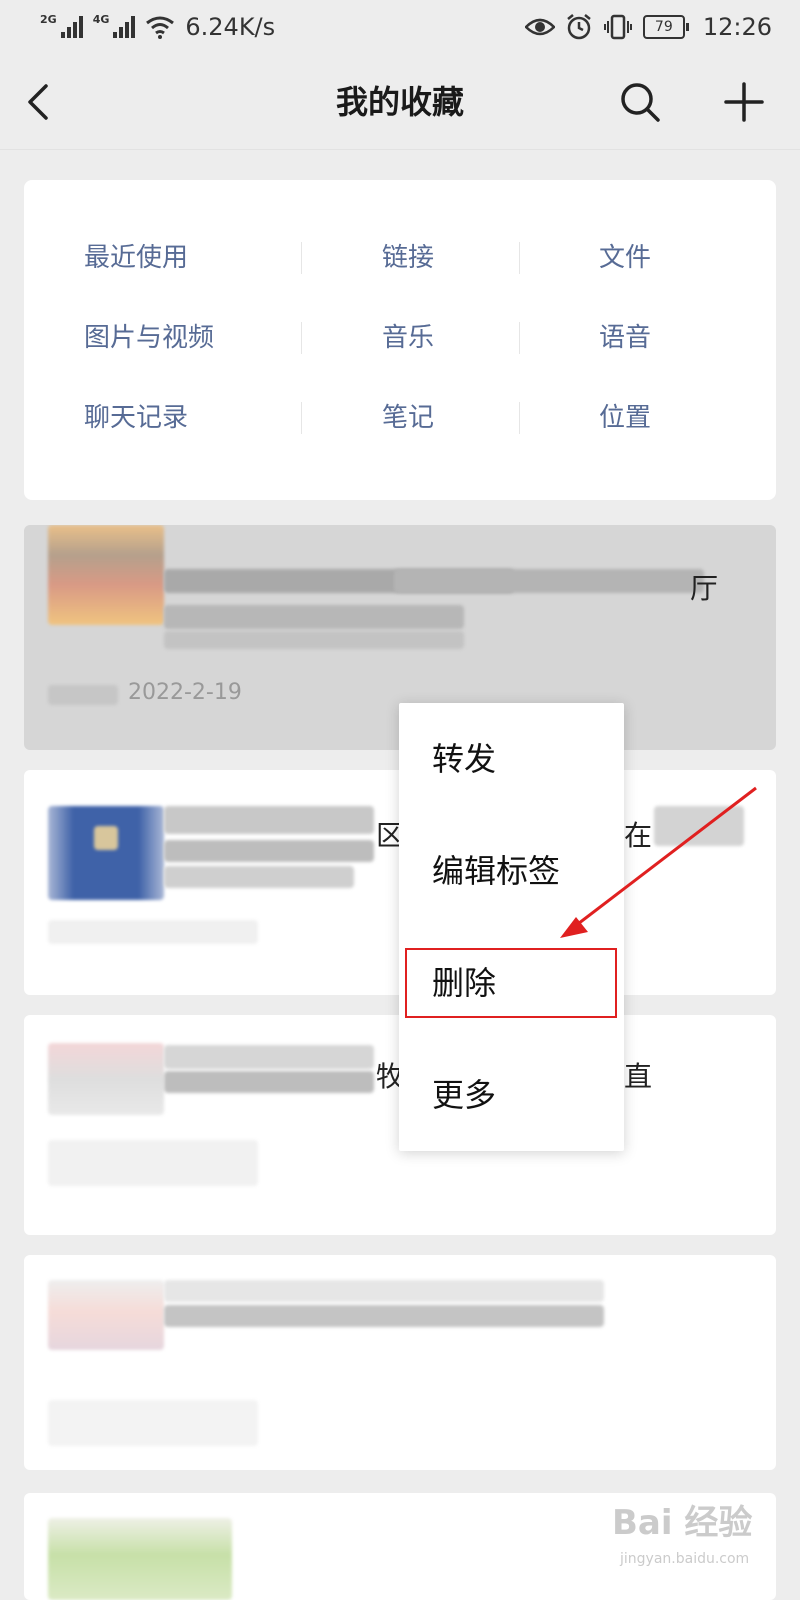  Describe the element at coordinates (625, 338) in the screenshot. I see `category-voice: 语音` at that location.